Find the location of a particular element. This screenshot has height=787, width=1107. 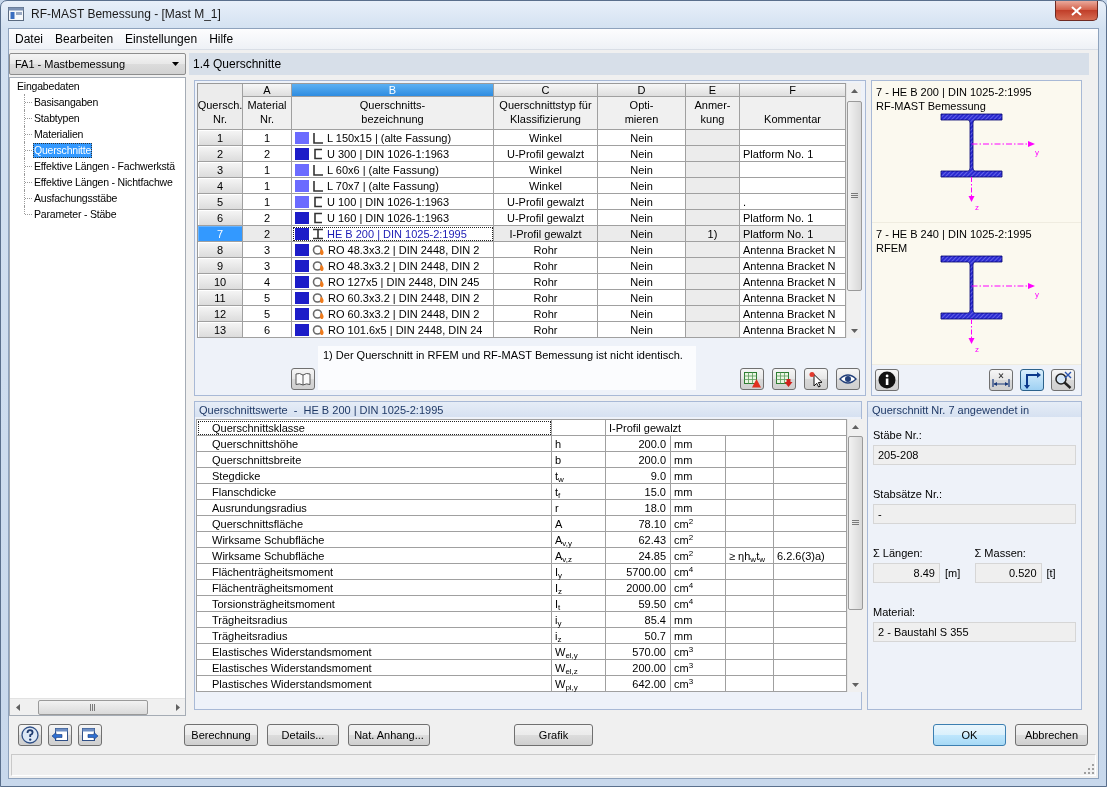

tree-item: Ausfachungsstäbe is located at coordinates (76, 198).